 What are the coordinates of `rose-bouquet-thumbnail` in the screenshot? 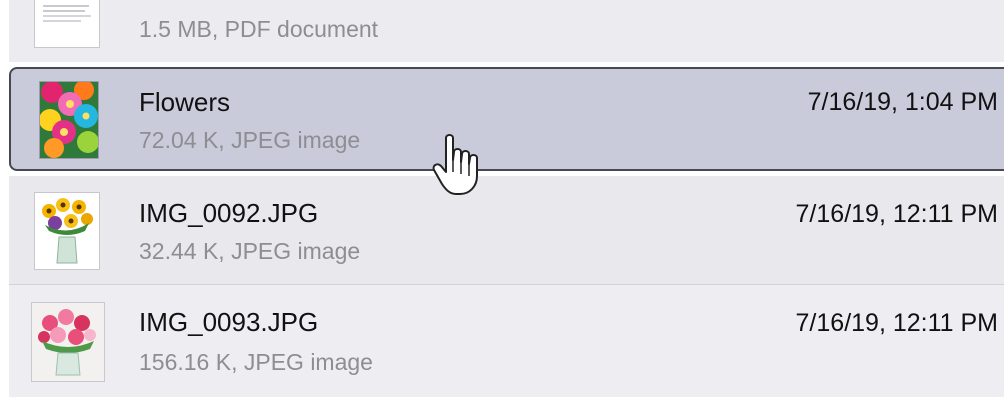 It's located at (68, 342).